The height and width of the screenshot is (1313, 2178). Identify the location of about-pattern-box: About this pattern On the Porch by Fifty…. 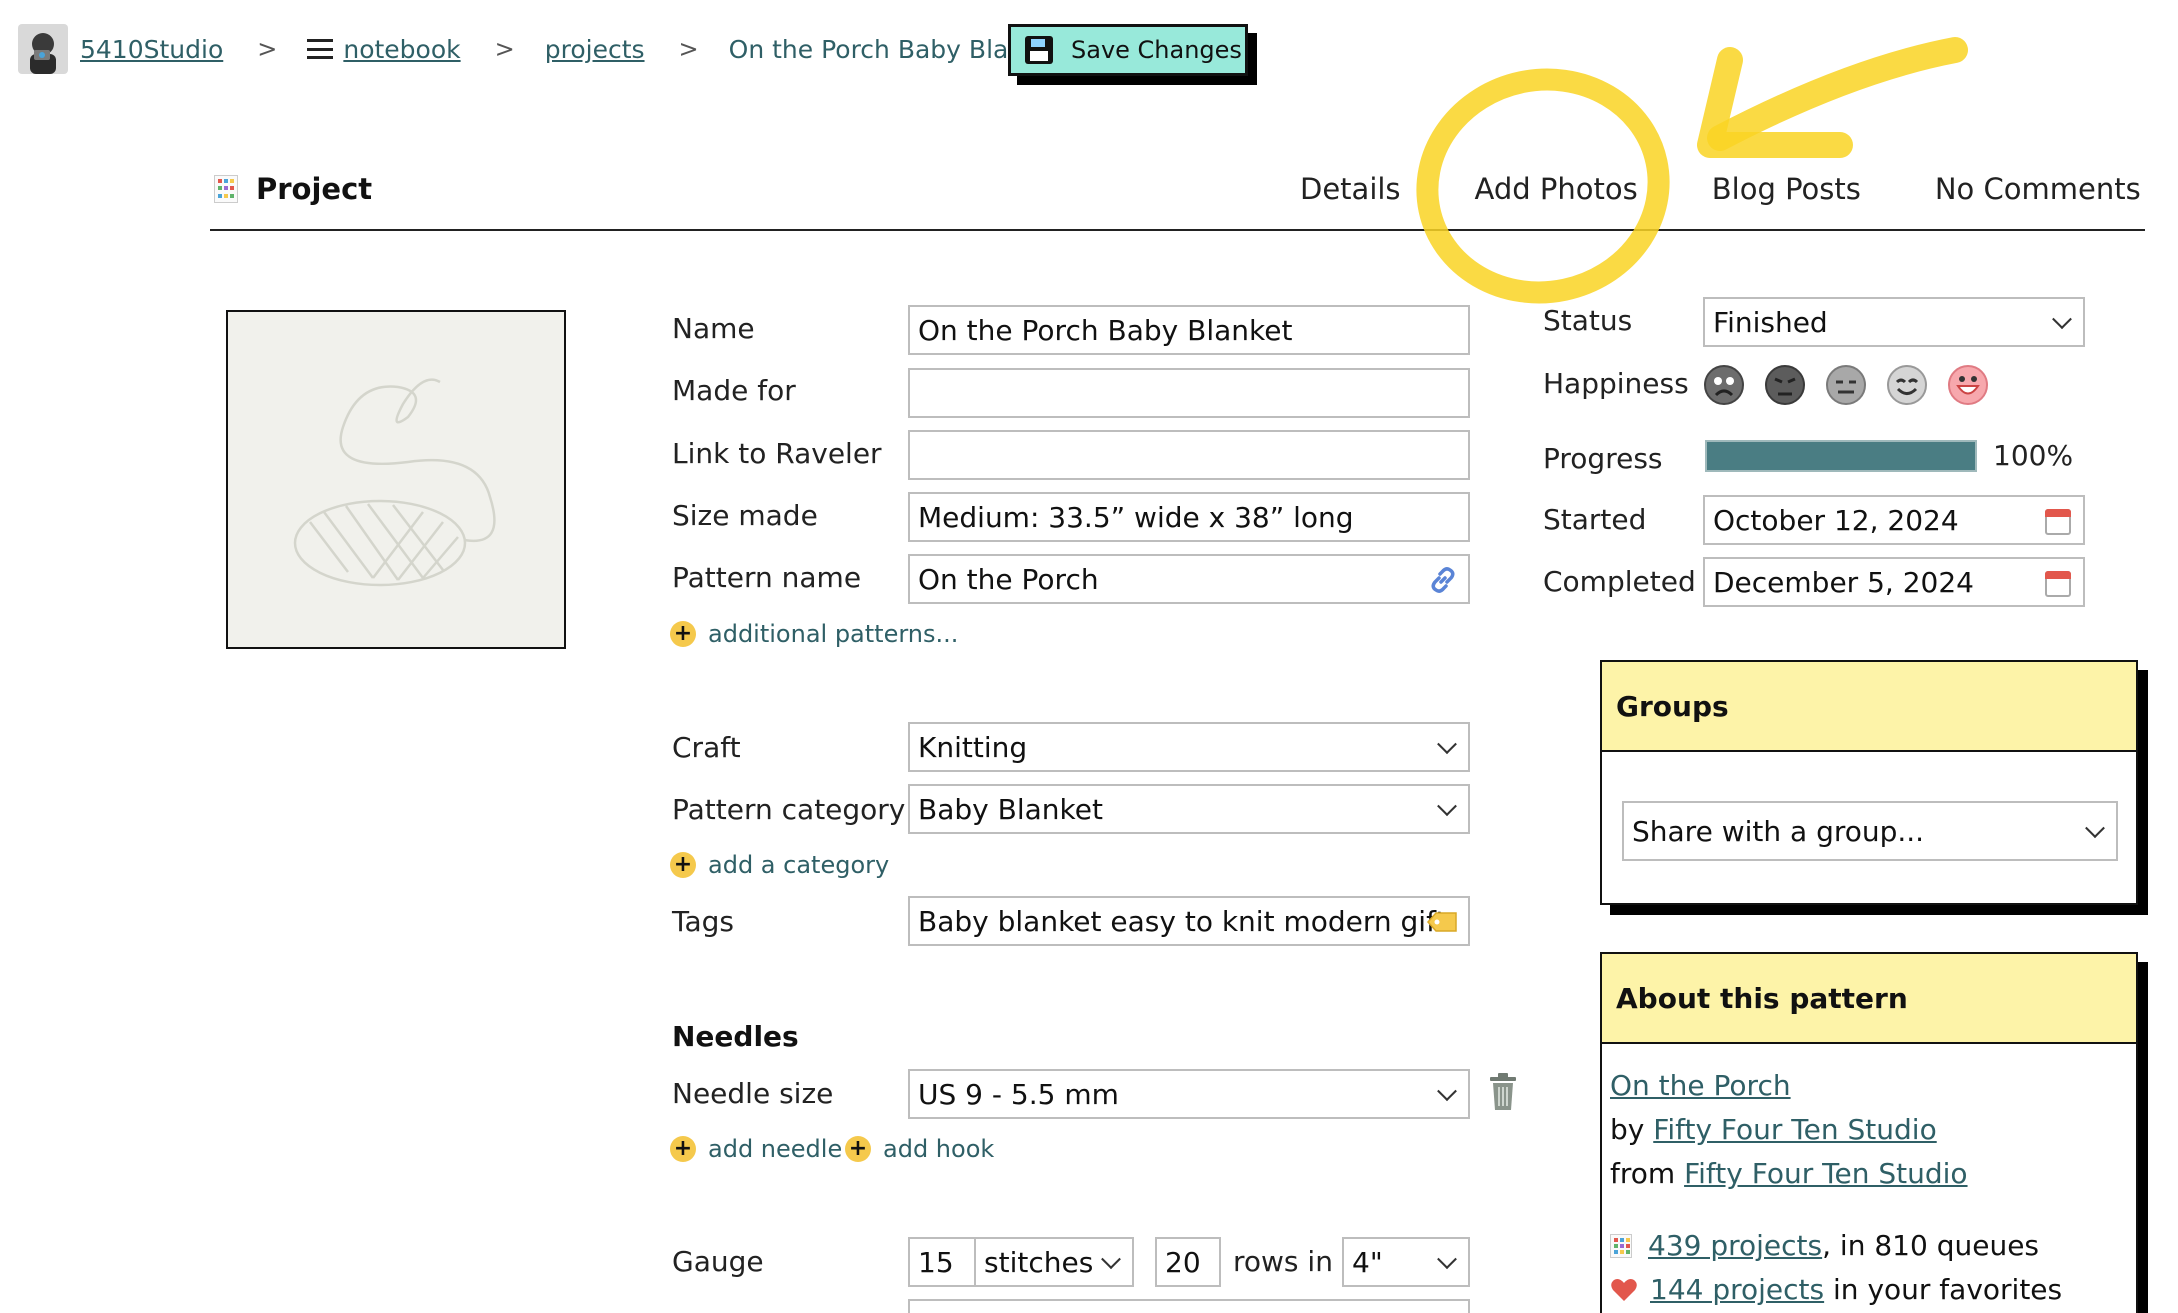
(1869, 1132).